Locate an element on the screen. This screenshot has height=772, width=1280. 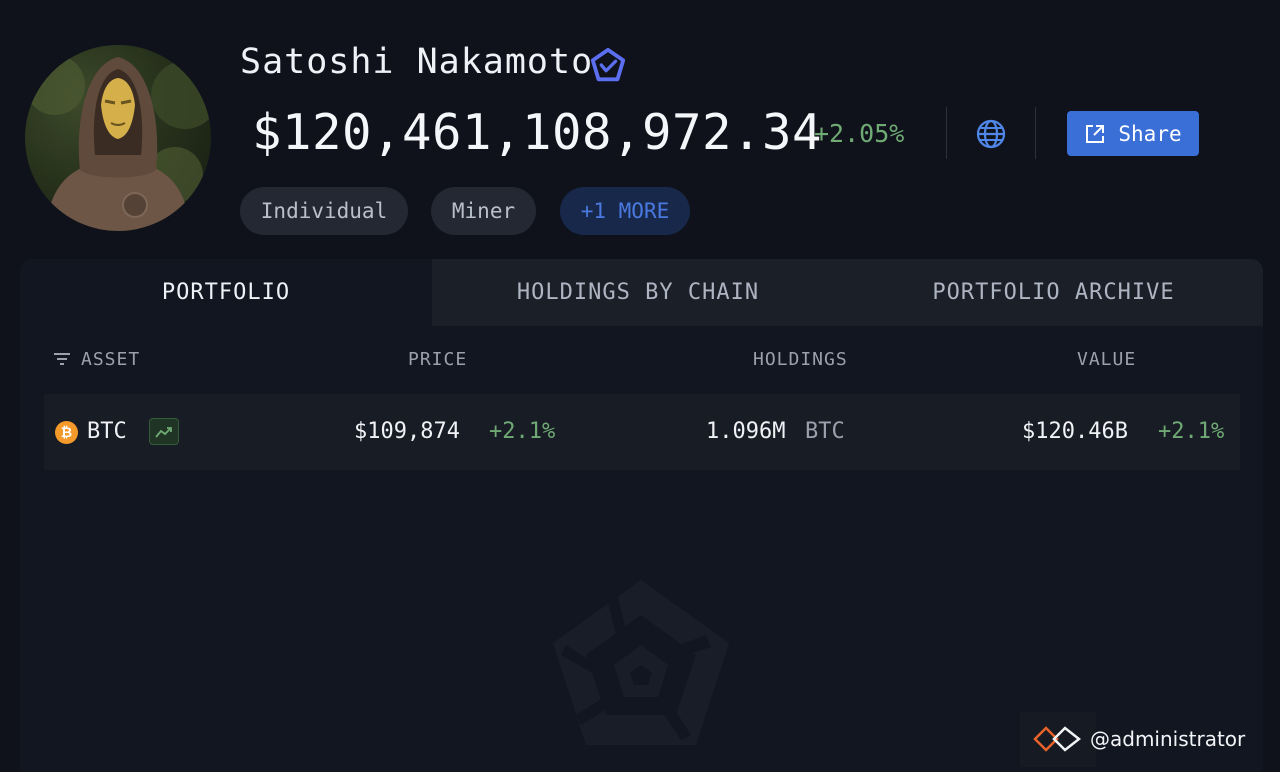
price-change: +2.1% is located at coordinates (522, 431).